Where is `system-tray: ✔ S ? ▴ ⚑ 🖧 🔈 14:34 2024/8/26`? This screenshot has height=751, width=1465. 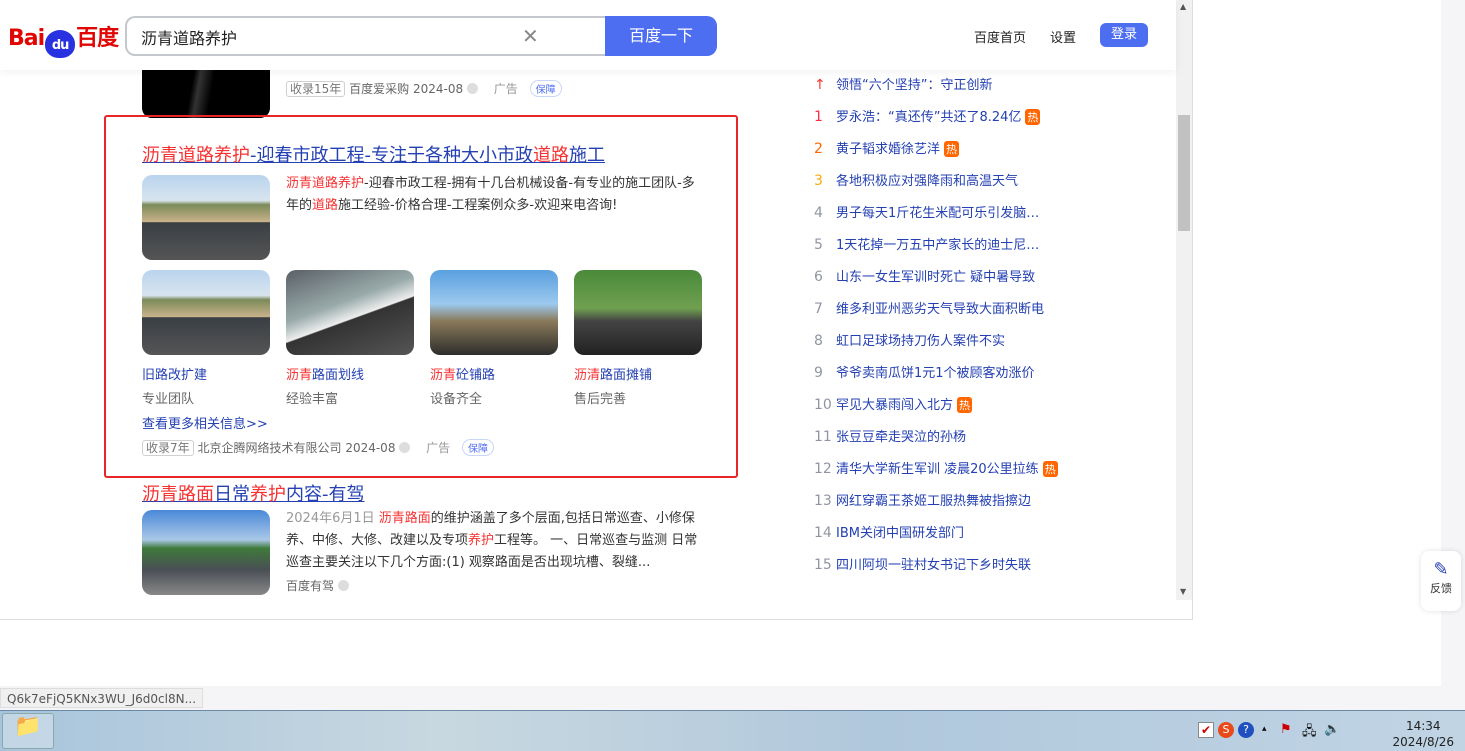
system-tray: ✔ S ? ▴ ⚑ 🖧 🔈 14:34 2024/8/26 is located at coordinates (1327, 733).